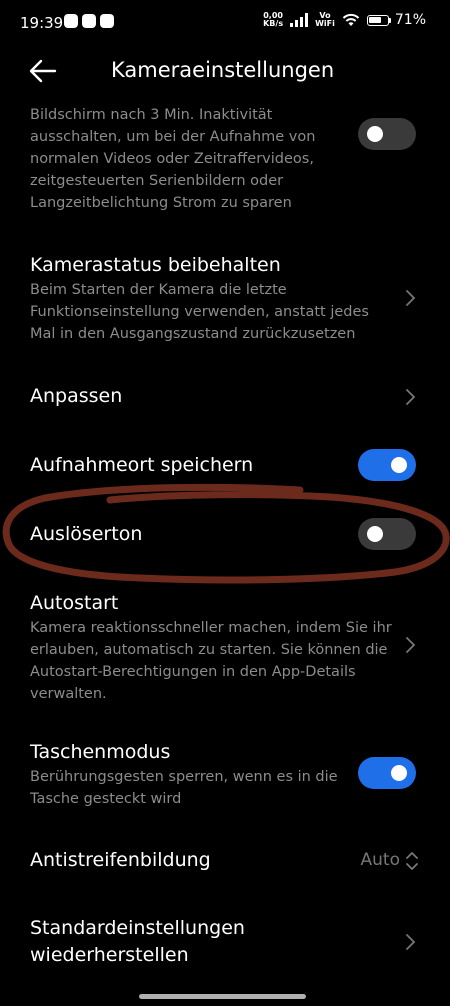 The height and width of the screenshot is (1006, 450). What do you see at coordinates (273, 23) in the screenshot?
I see `network-speed-unit: KB/s` at bounding box center [273, 23].